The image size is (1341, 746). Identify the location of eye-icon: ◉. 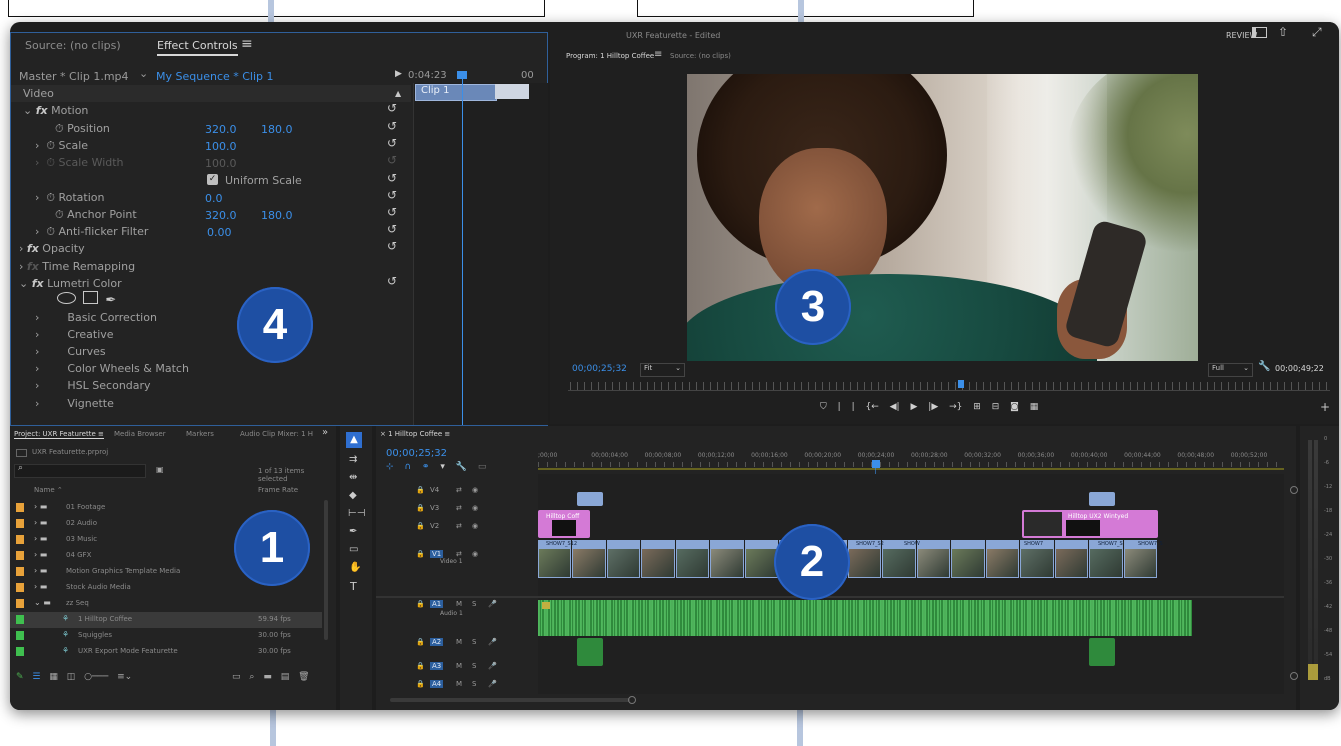
(475, 508).